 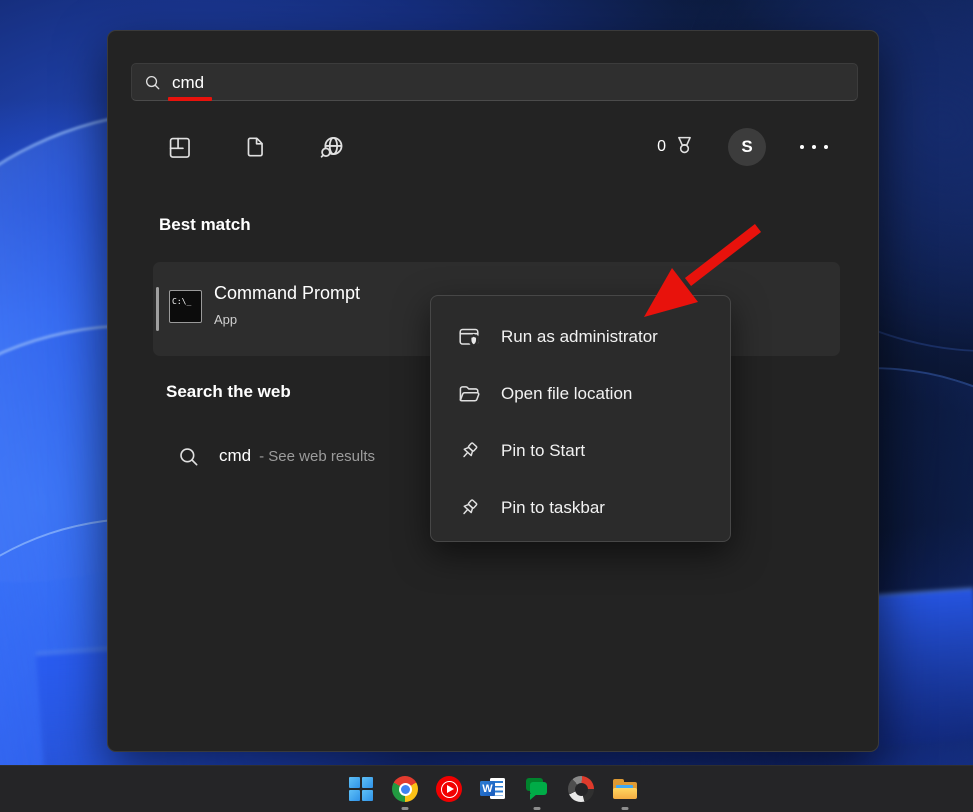 What do you see at coordinates (185, 306) in the screenshot?
I see `command-prompt-icon: C:\_` at bounding box center [185, 306].